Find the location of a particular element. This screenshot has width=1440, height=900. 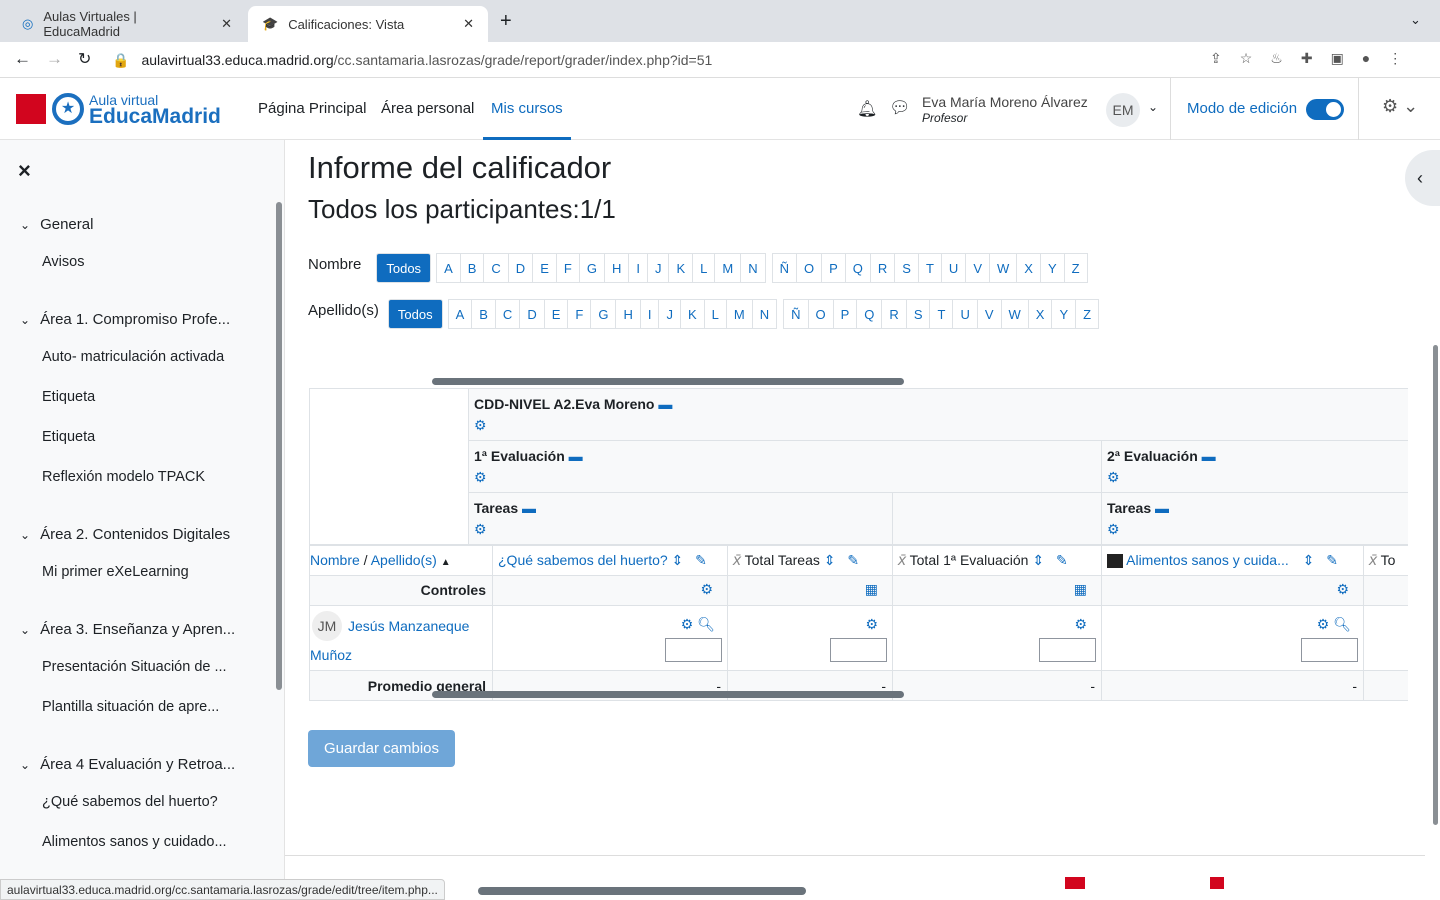

filter-letter: J is located at coordinates (658, 268).